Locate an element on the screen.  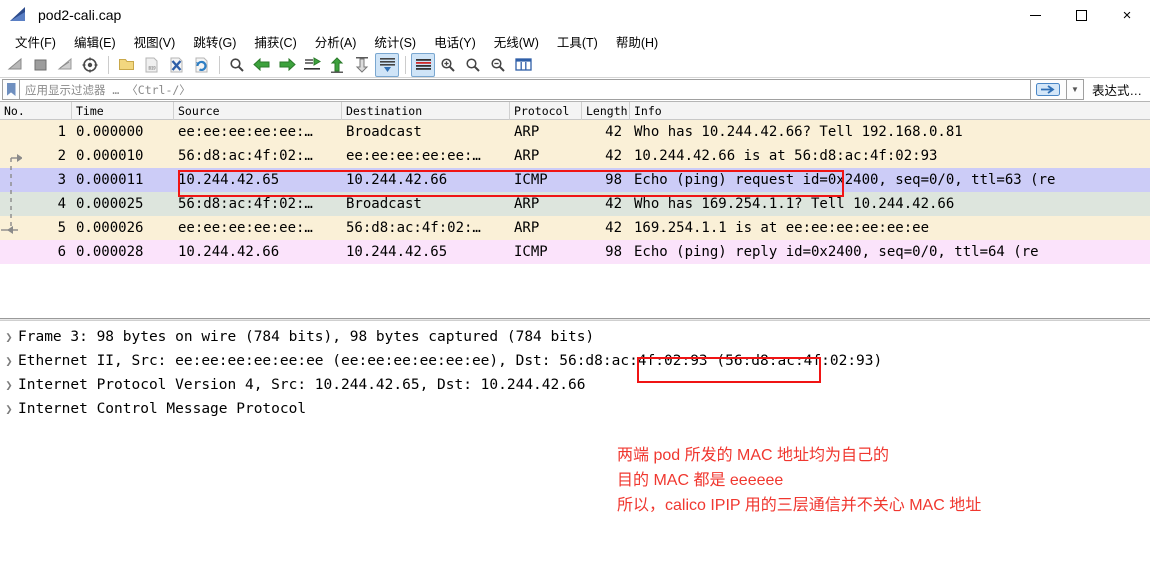
zoom-reset-icon is located at coordinates (498, 65).